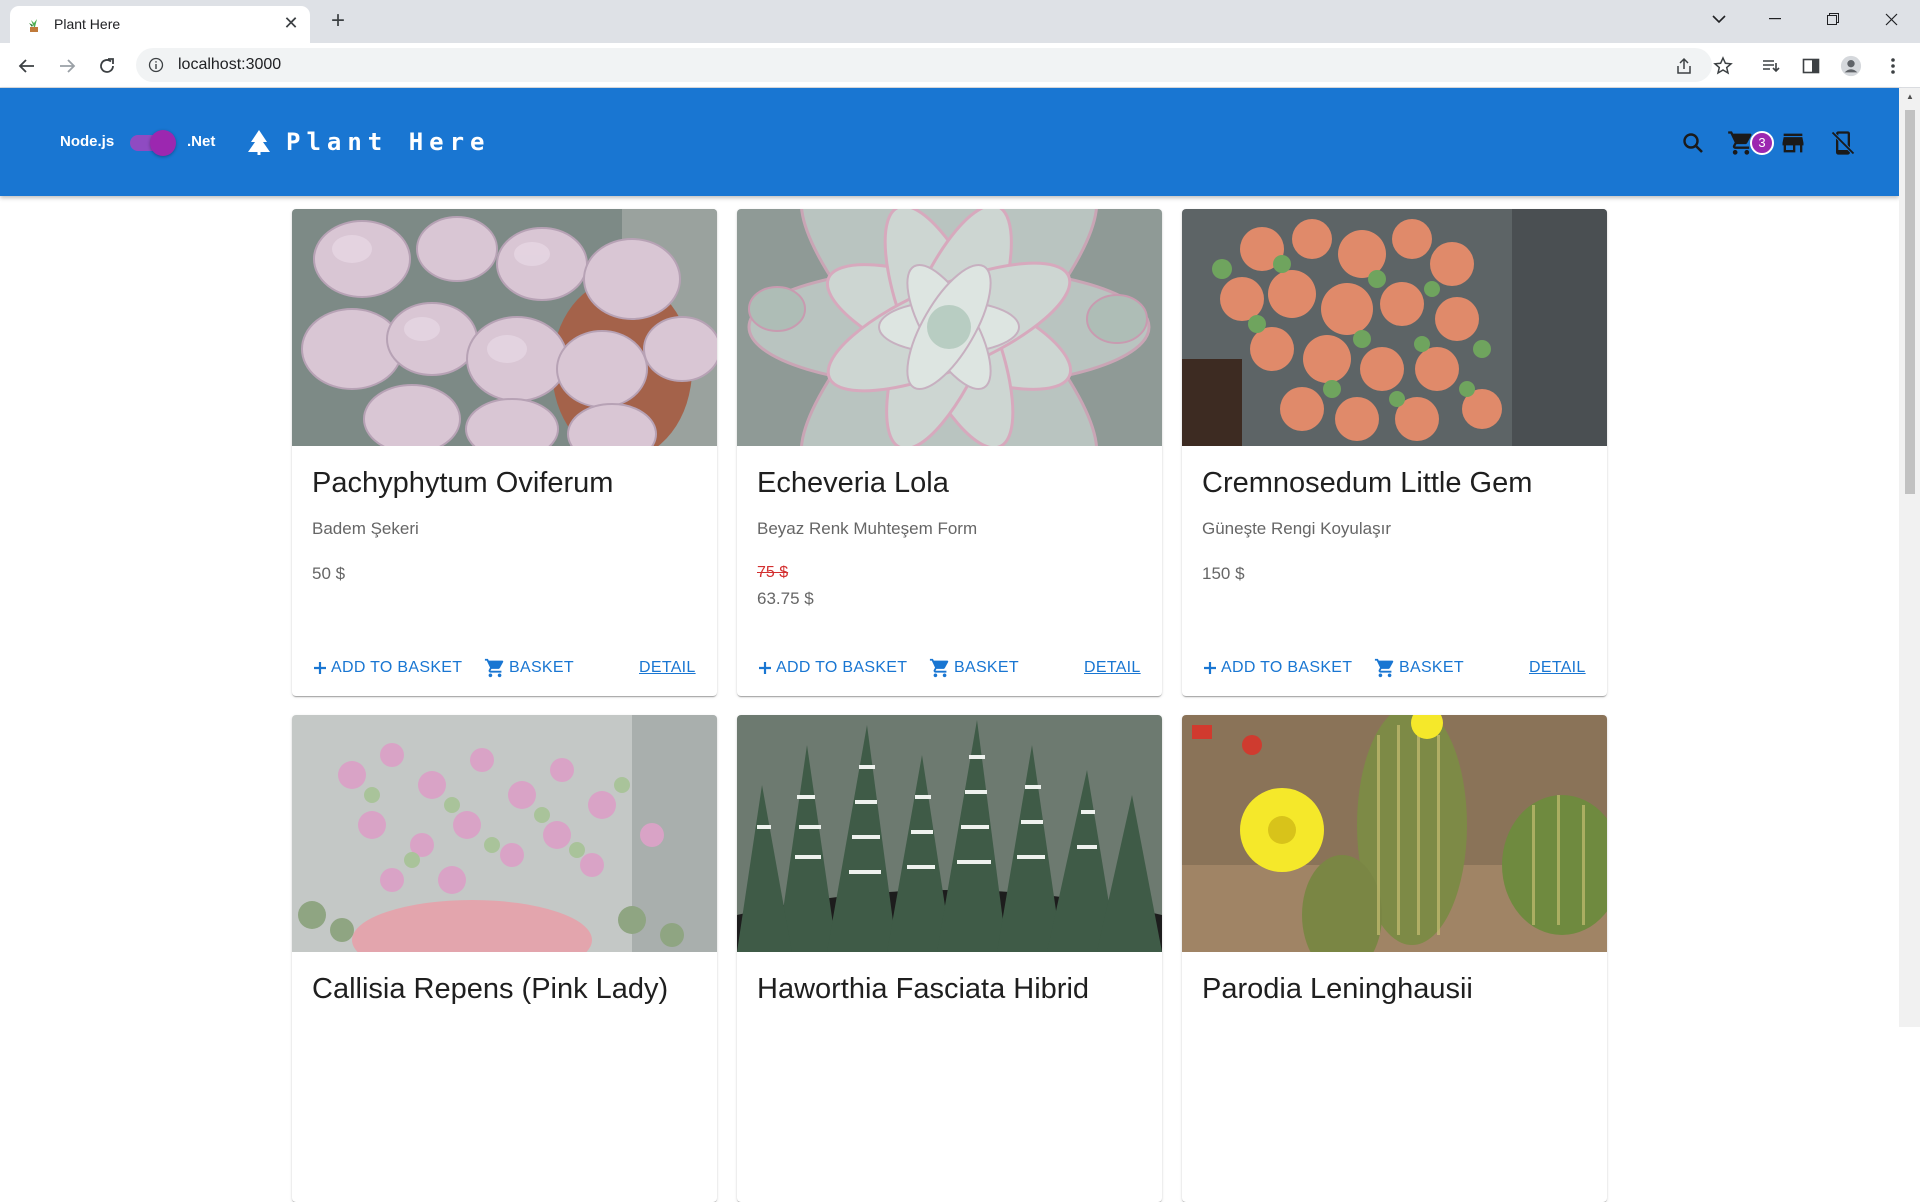  I want to click on scroll-up-icon: ▲, so click(1910, 97).